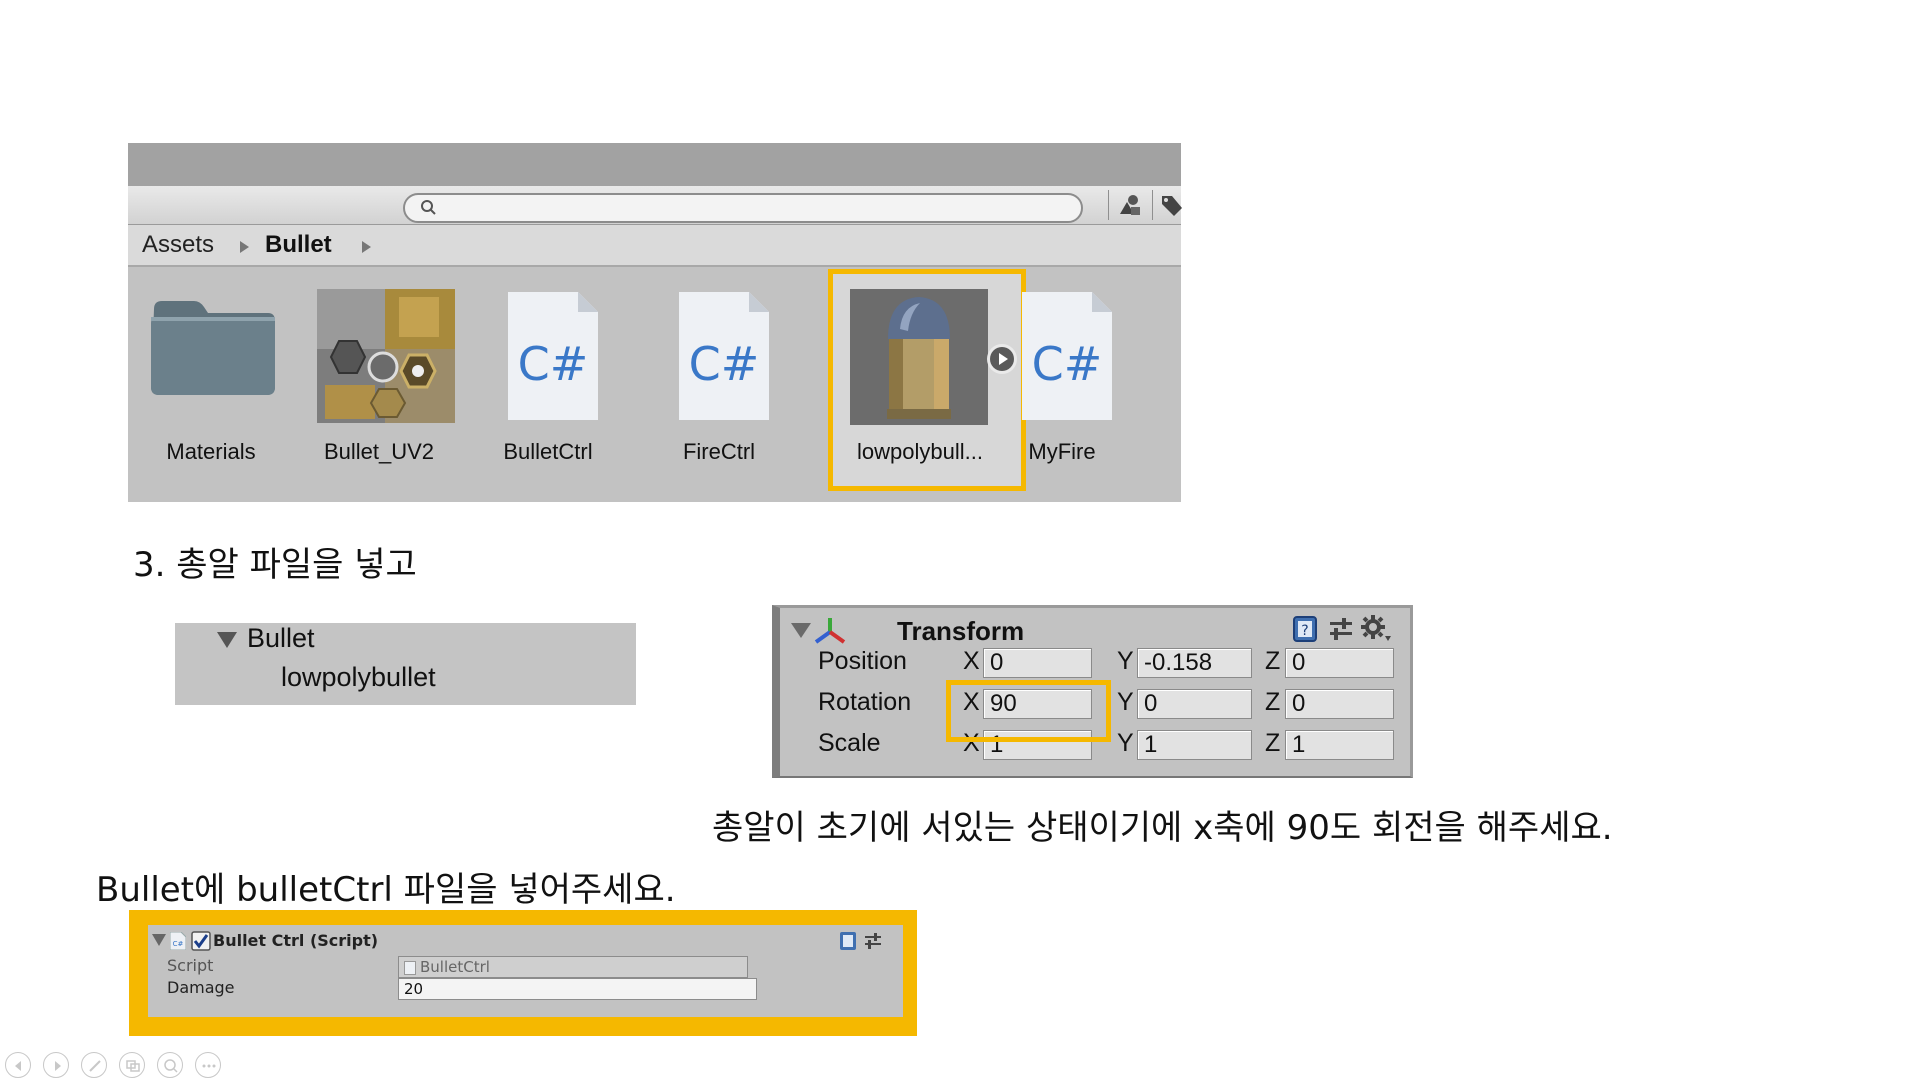  What do you see at coordinates (386, 356) in the screenshot?
I see `texture-thumbnail` at bounding box center [386, 356].